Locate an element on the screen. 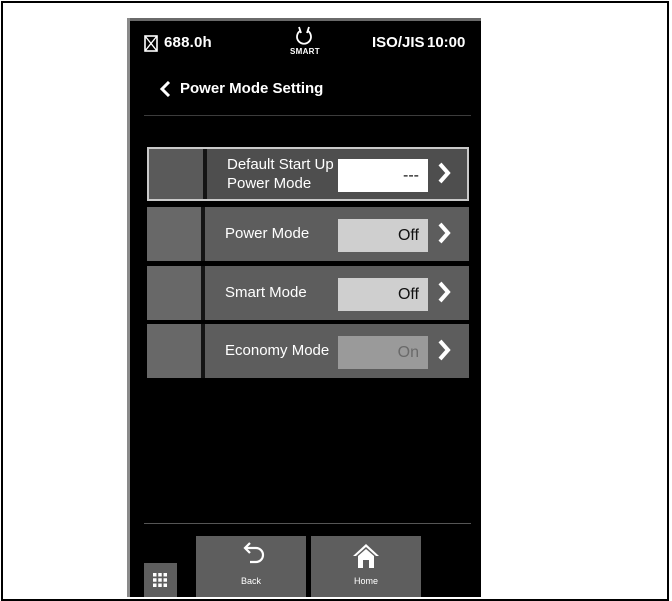  grid-icon is located at coordinates (160, 580).